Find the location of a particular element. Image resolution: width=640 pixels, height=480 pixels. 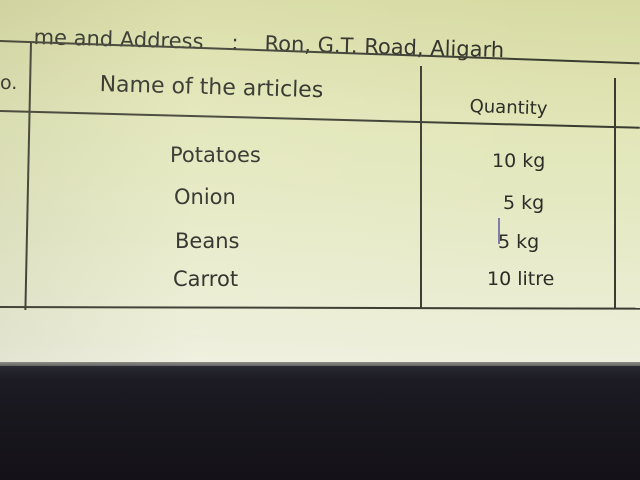

quantity-column-divider is located at coordinates (421, 187).